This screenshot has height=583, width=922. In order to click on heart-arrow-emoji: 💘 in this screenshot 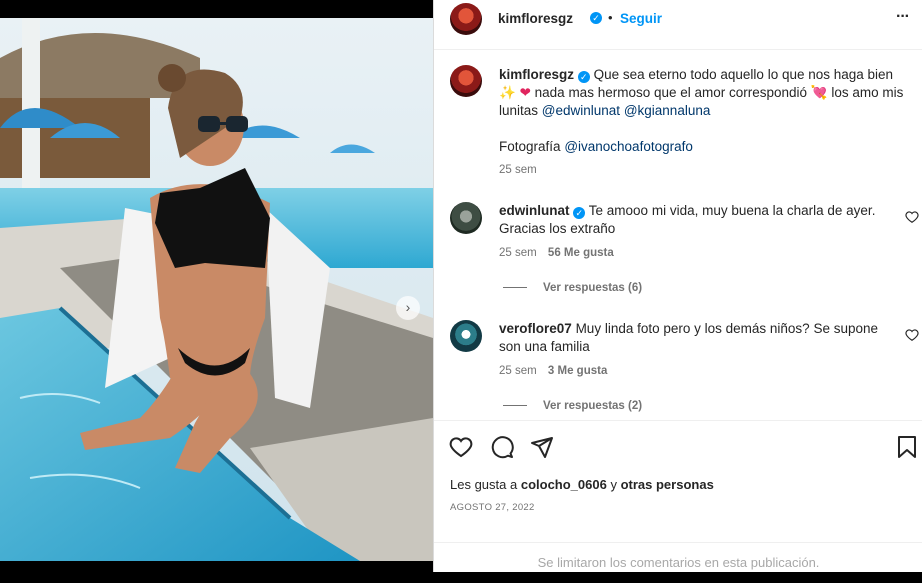, I will do `click(819, 92)`.